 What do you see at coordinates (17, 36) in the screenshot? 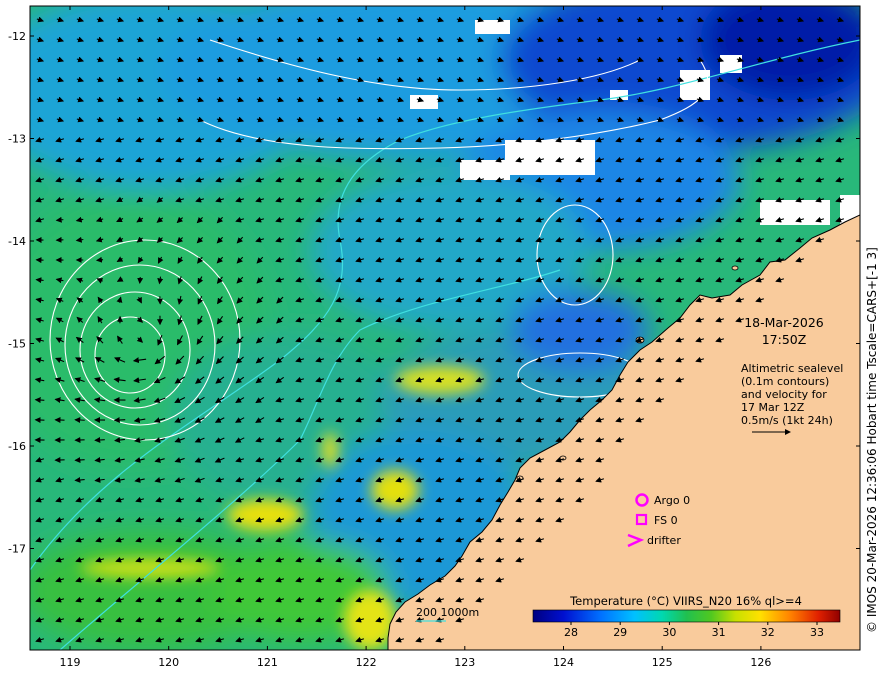
I see `lat-tick-label: -12` at bounding box center [17, 36].